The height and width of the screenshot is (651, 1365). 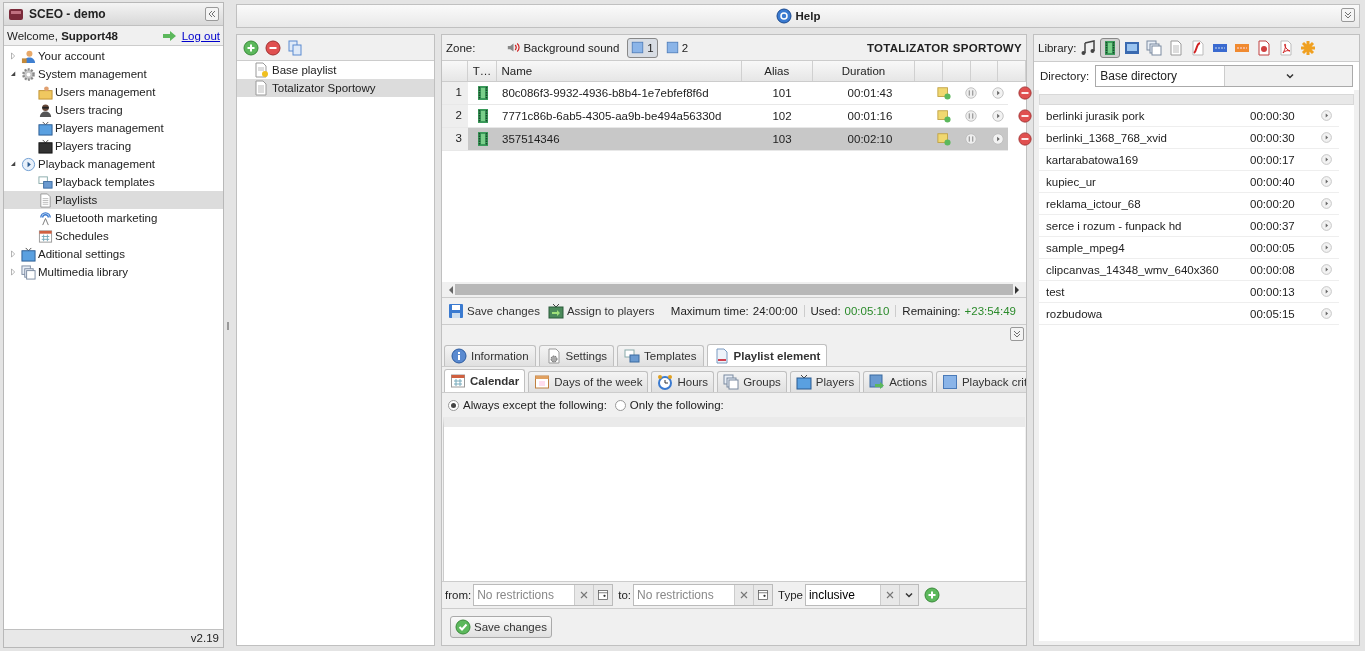 What do you see at coordinates (669, 405) in the screenshot?
I see `radio-option: Only the following:` at bounding box center [669, 405].